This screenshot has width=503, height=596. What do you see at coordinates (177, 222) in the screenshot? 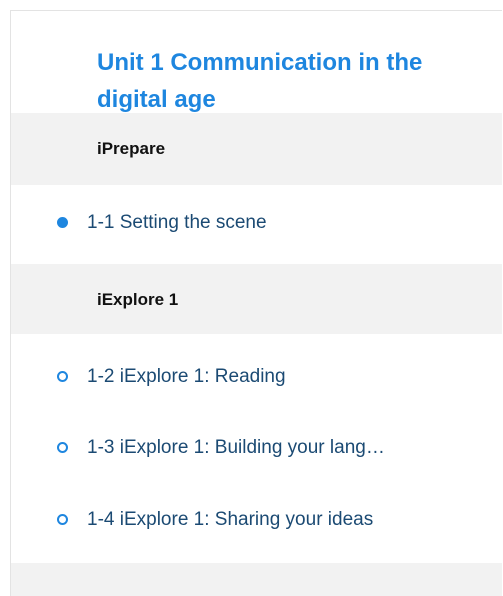
I see `lesson-label: 1-1 Setting the scene` at bounding box center [177, 222].